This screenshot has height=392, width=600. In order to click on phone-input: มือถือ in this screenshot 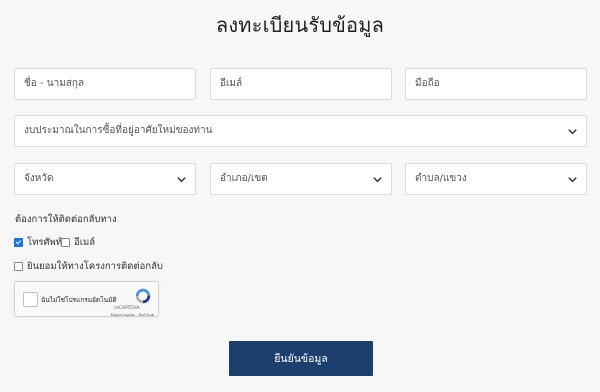, I will do `click(496, 84)`.